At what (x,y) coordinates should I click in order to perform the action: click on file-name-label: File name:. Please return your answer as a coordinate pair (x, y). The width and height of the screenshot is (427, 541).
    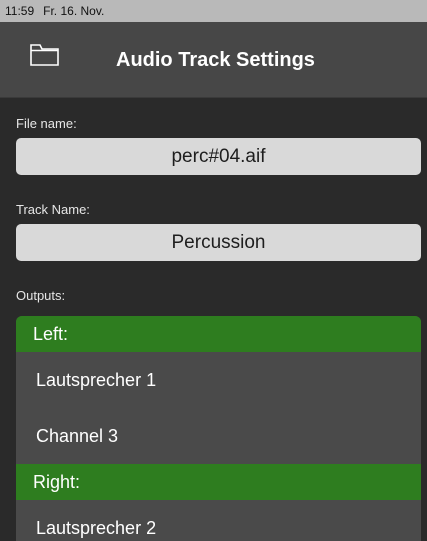
    Looking at the image, I should click on (46, 123).